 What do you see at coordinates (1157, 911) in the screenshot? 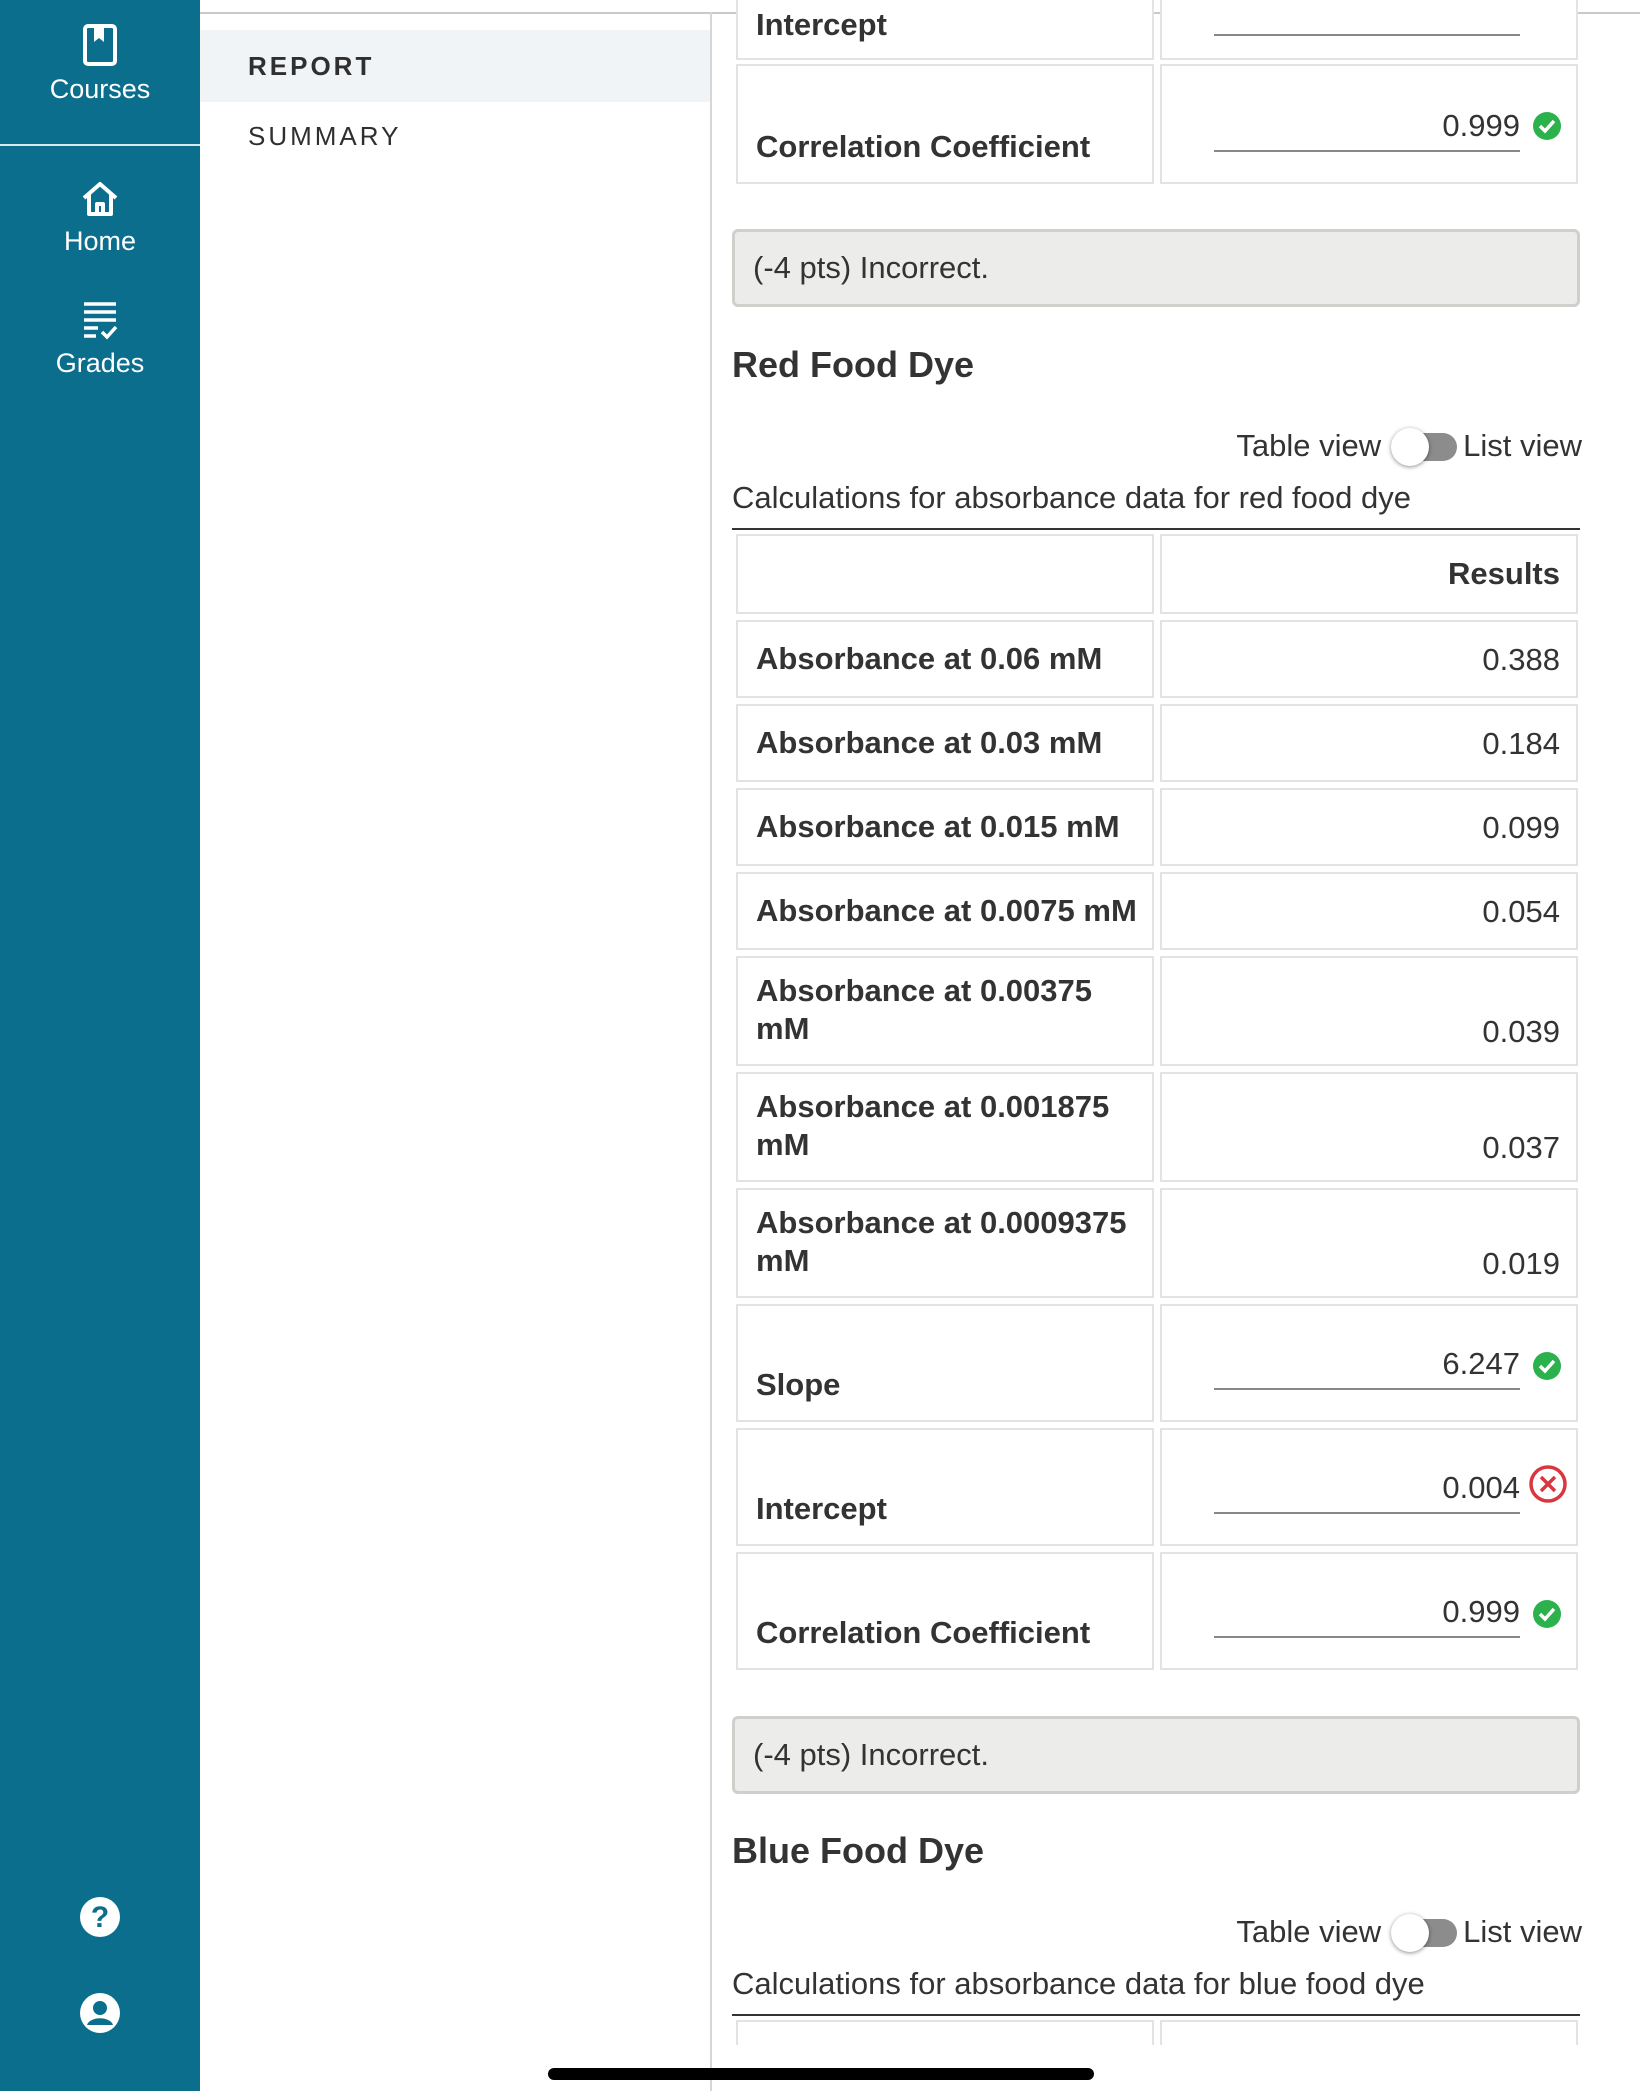
I see `table-row: Absorbance at 0.0075 mM 0.054` at bounding box center [1157, 911].